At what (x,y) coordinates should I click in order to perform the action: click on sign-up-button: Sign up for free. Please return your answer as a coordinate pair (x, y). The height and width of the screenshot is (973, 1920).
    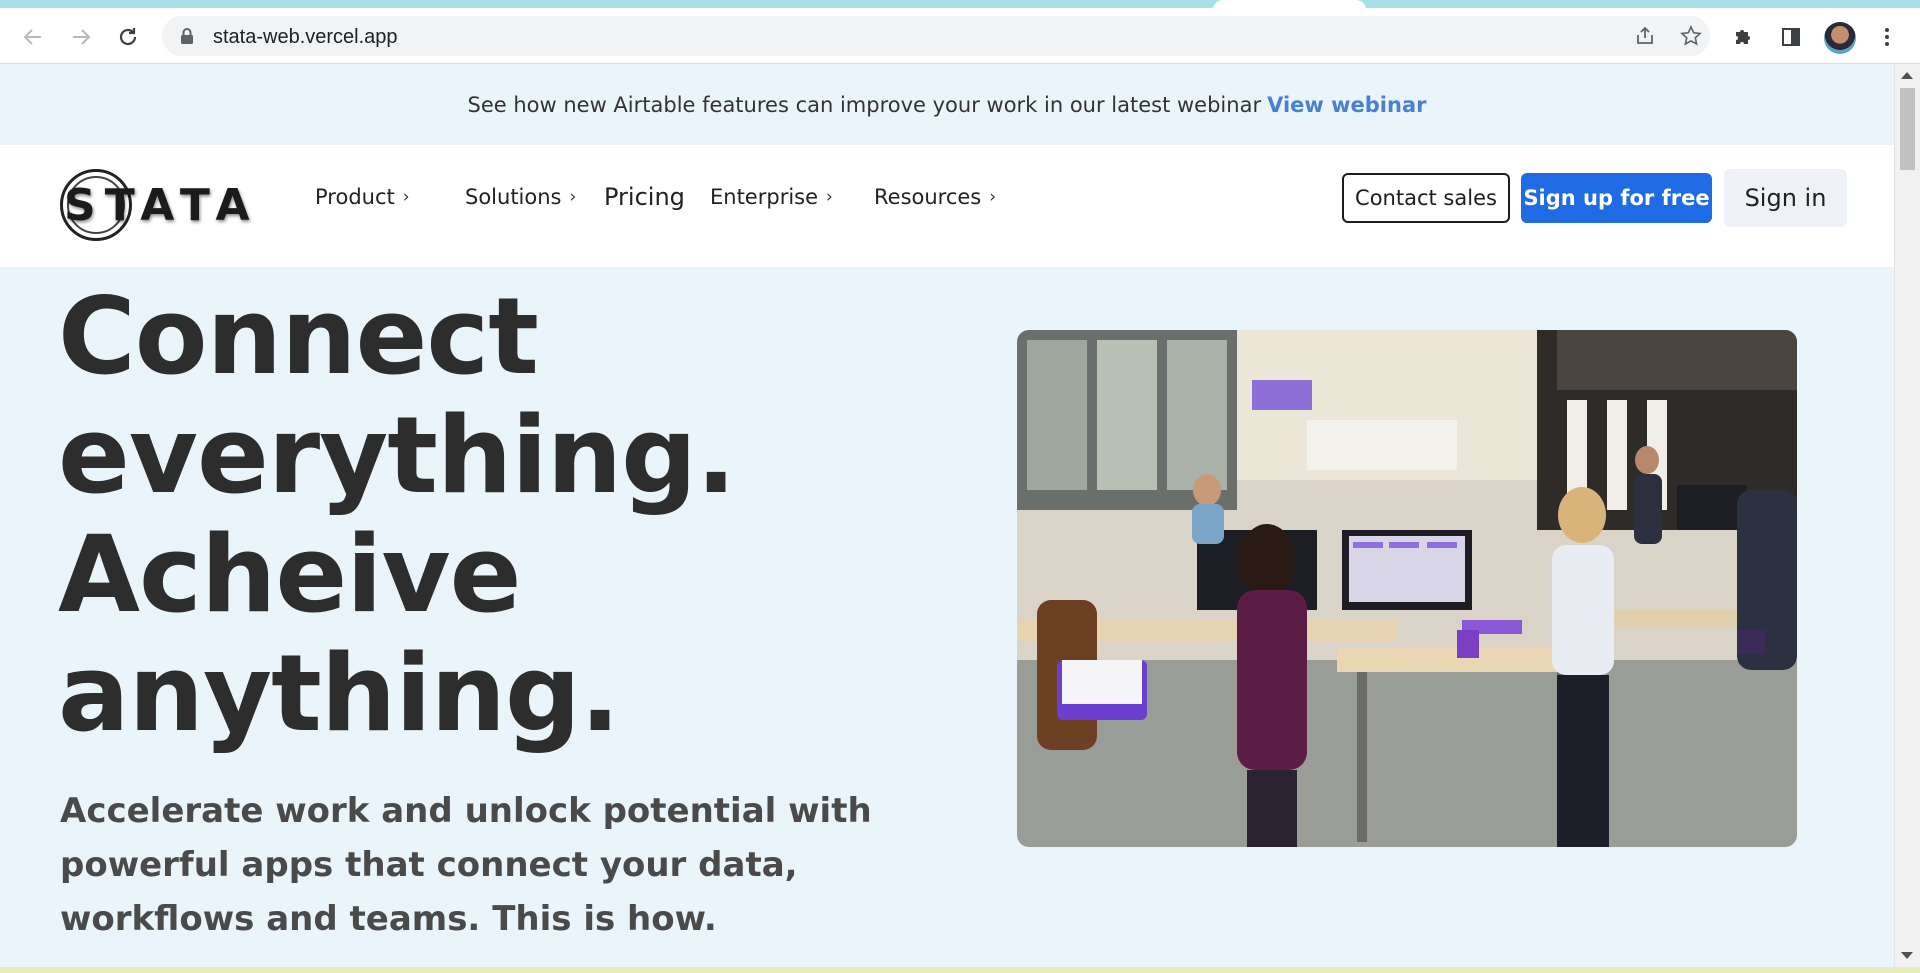
    Looking at the image, I should click on (1616, 198).